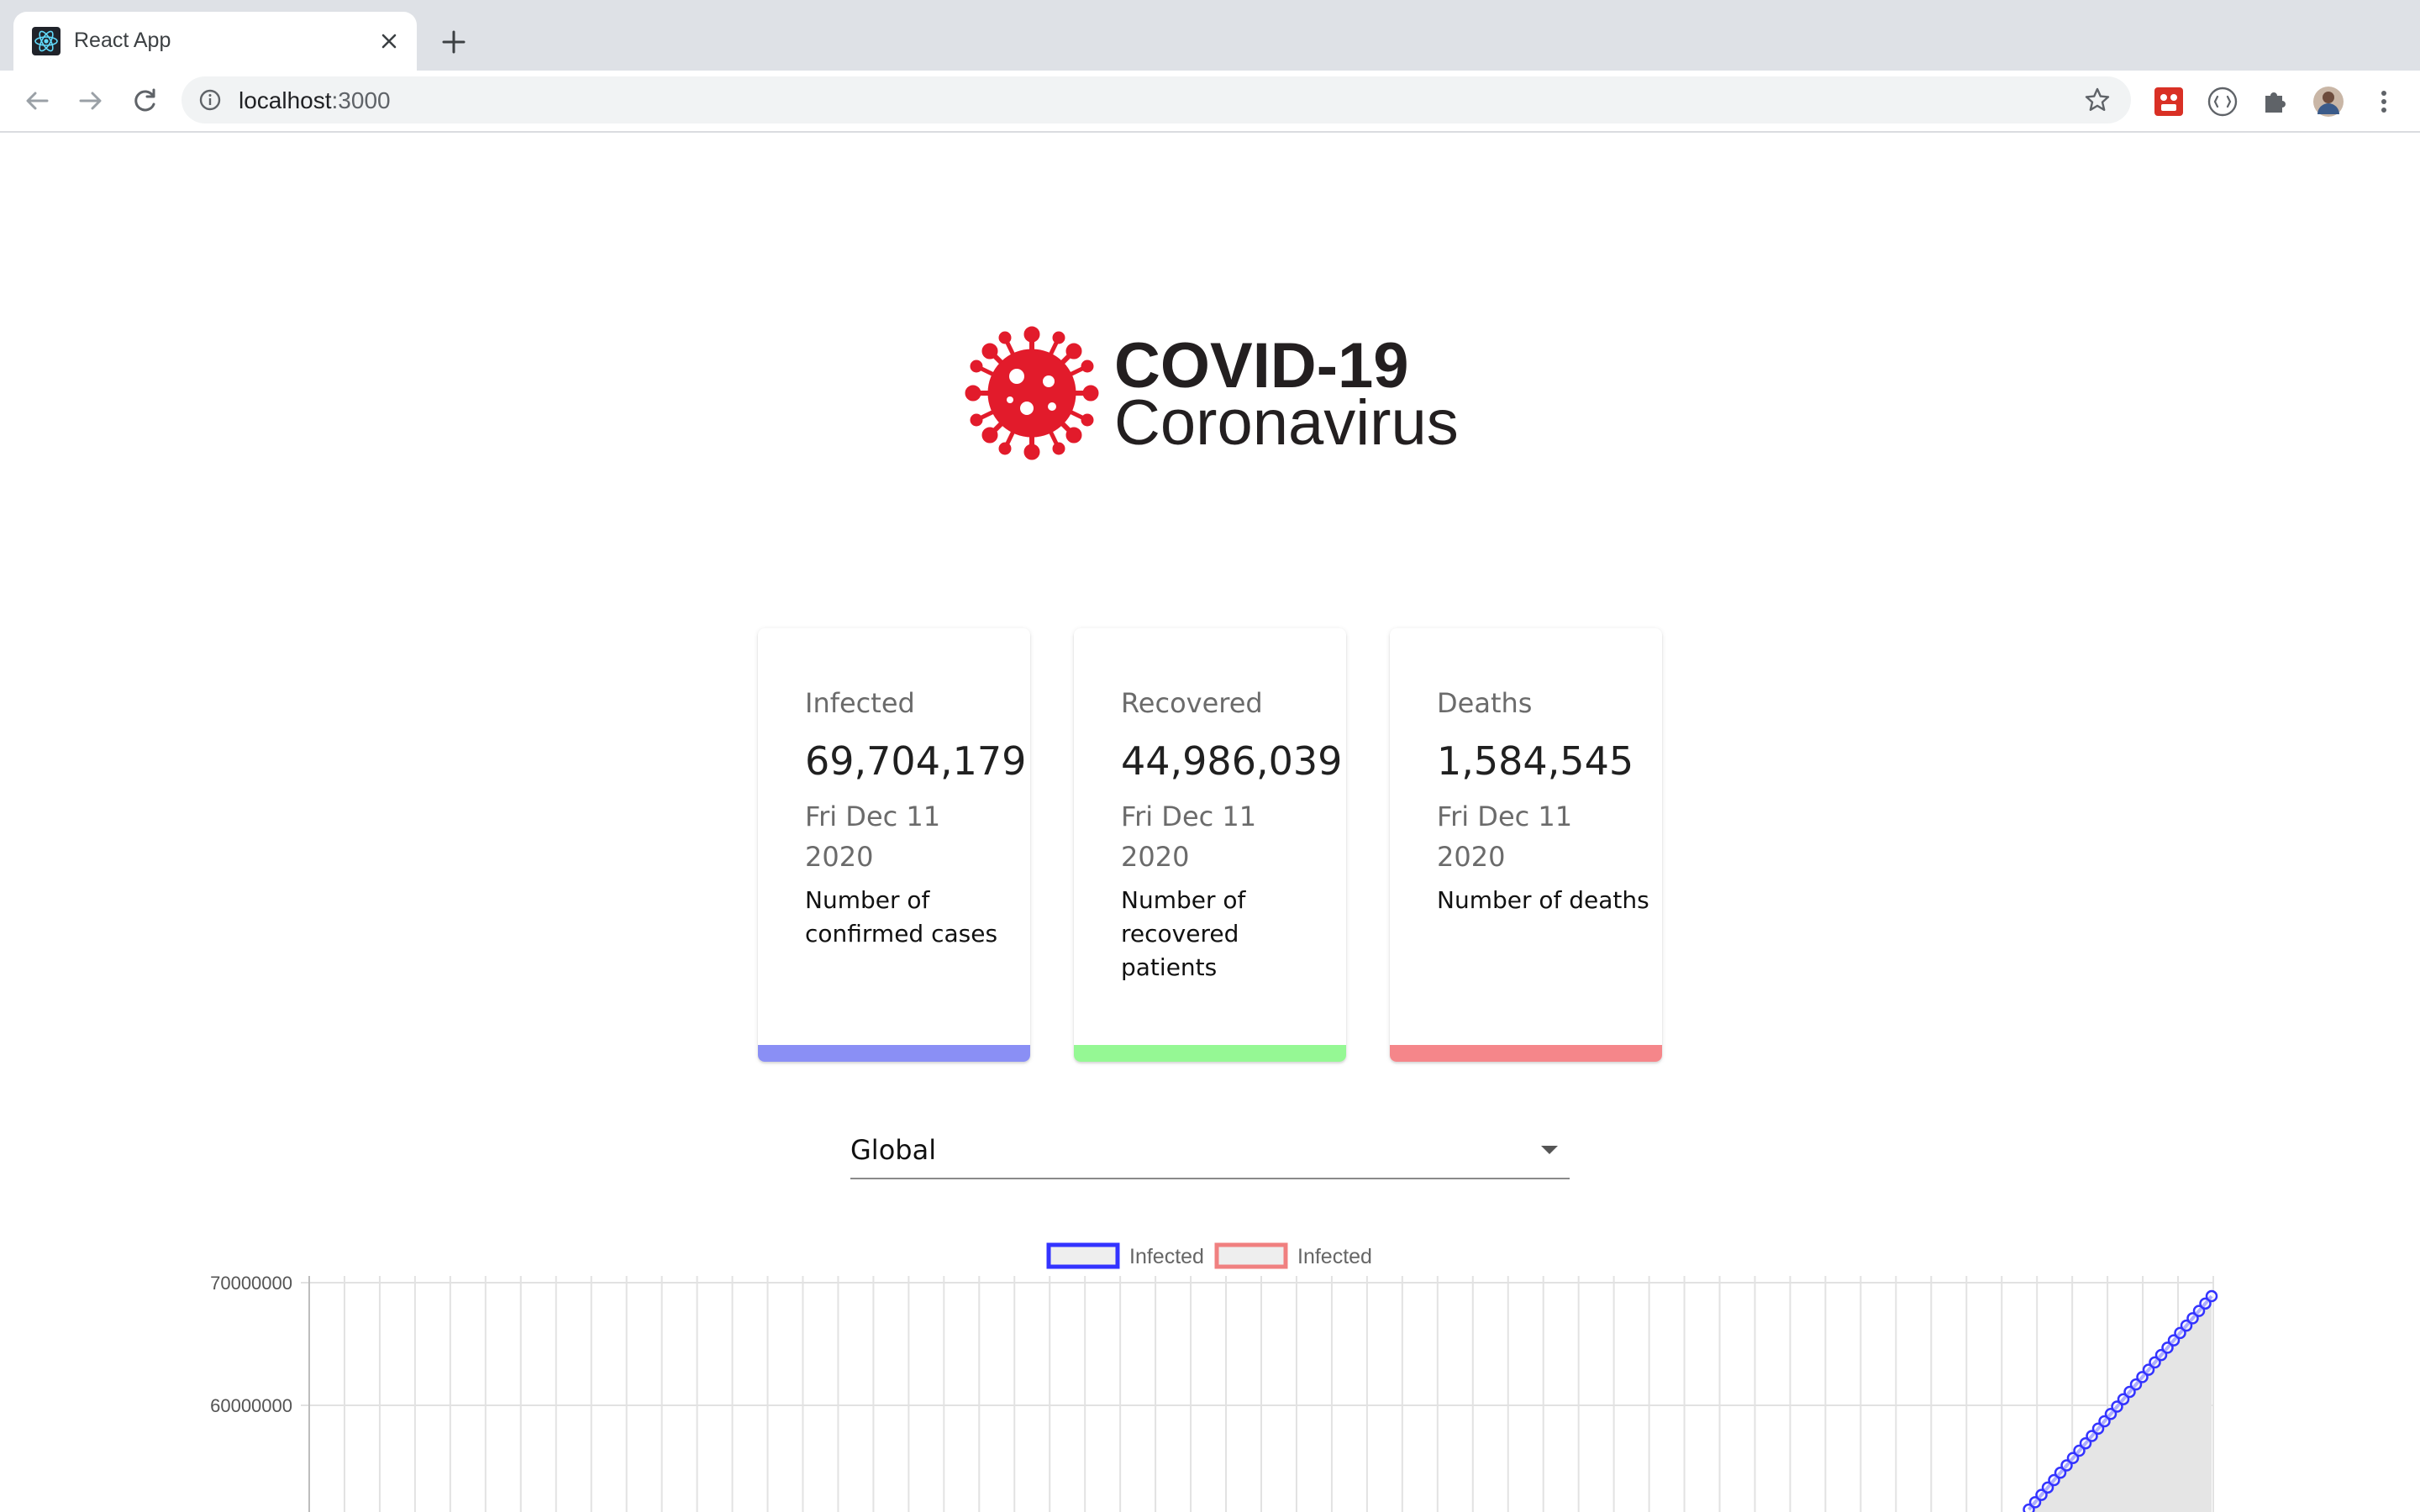  What do you see at coordinates (860, 703) in the screenshot?
I see `card-label: Infected` at bounding box center [860, 703].